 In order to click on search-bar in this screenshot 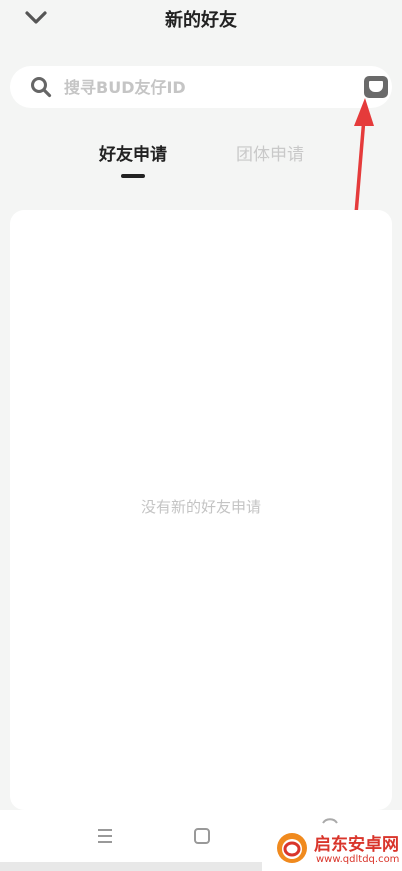, I will do `click(201, 87)`.